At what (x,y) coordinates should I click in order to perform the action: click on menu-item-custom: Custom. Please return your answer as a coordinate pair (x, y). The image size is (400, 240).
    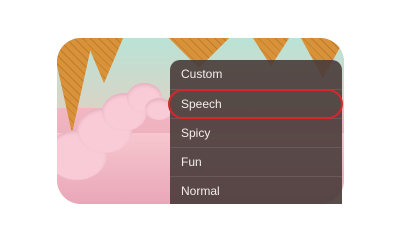
    Looking at the image, I should click on (256, 74).